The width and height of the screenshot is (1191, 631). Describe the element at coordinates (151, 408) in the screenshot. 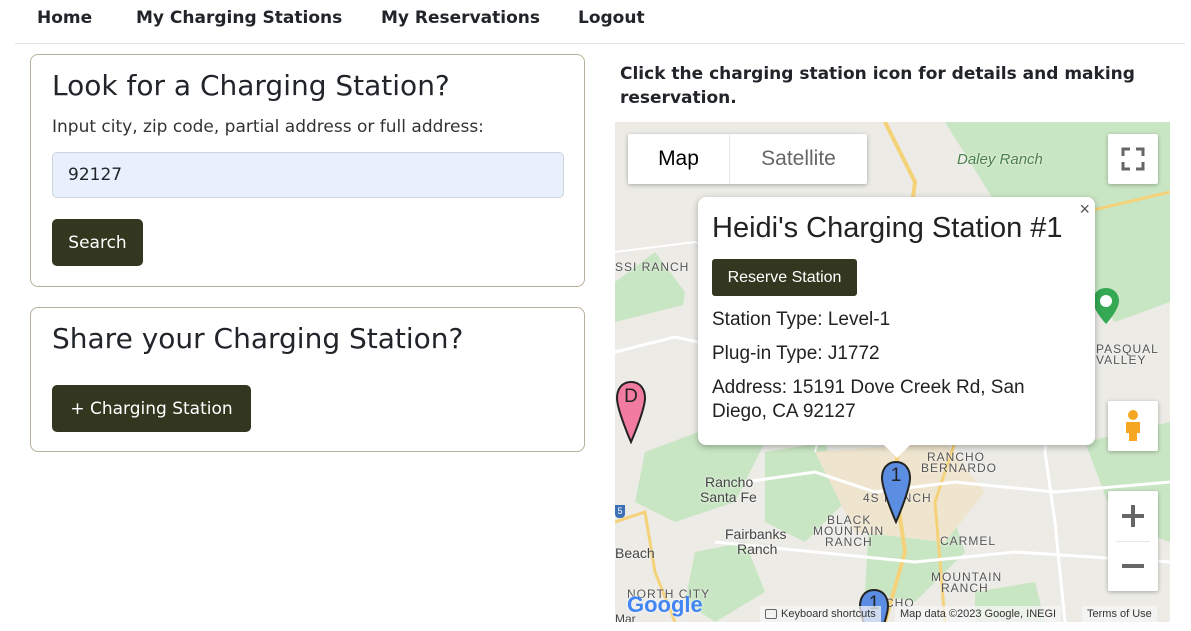

I see `add-charging-station-button: + Charging Station` at that location.